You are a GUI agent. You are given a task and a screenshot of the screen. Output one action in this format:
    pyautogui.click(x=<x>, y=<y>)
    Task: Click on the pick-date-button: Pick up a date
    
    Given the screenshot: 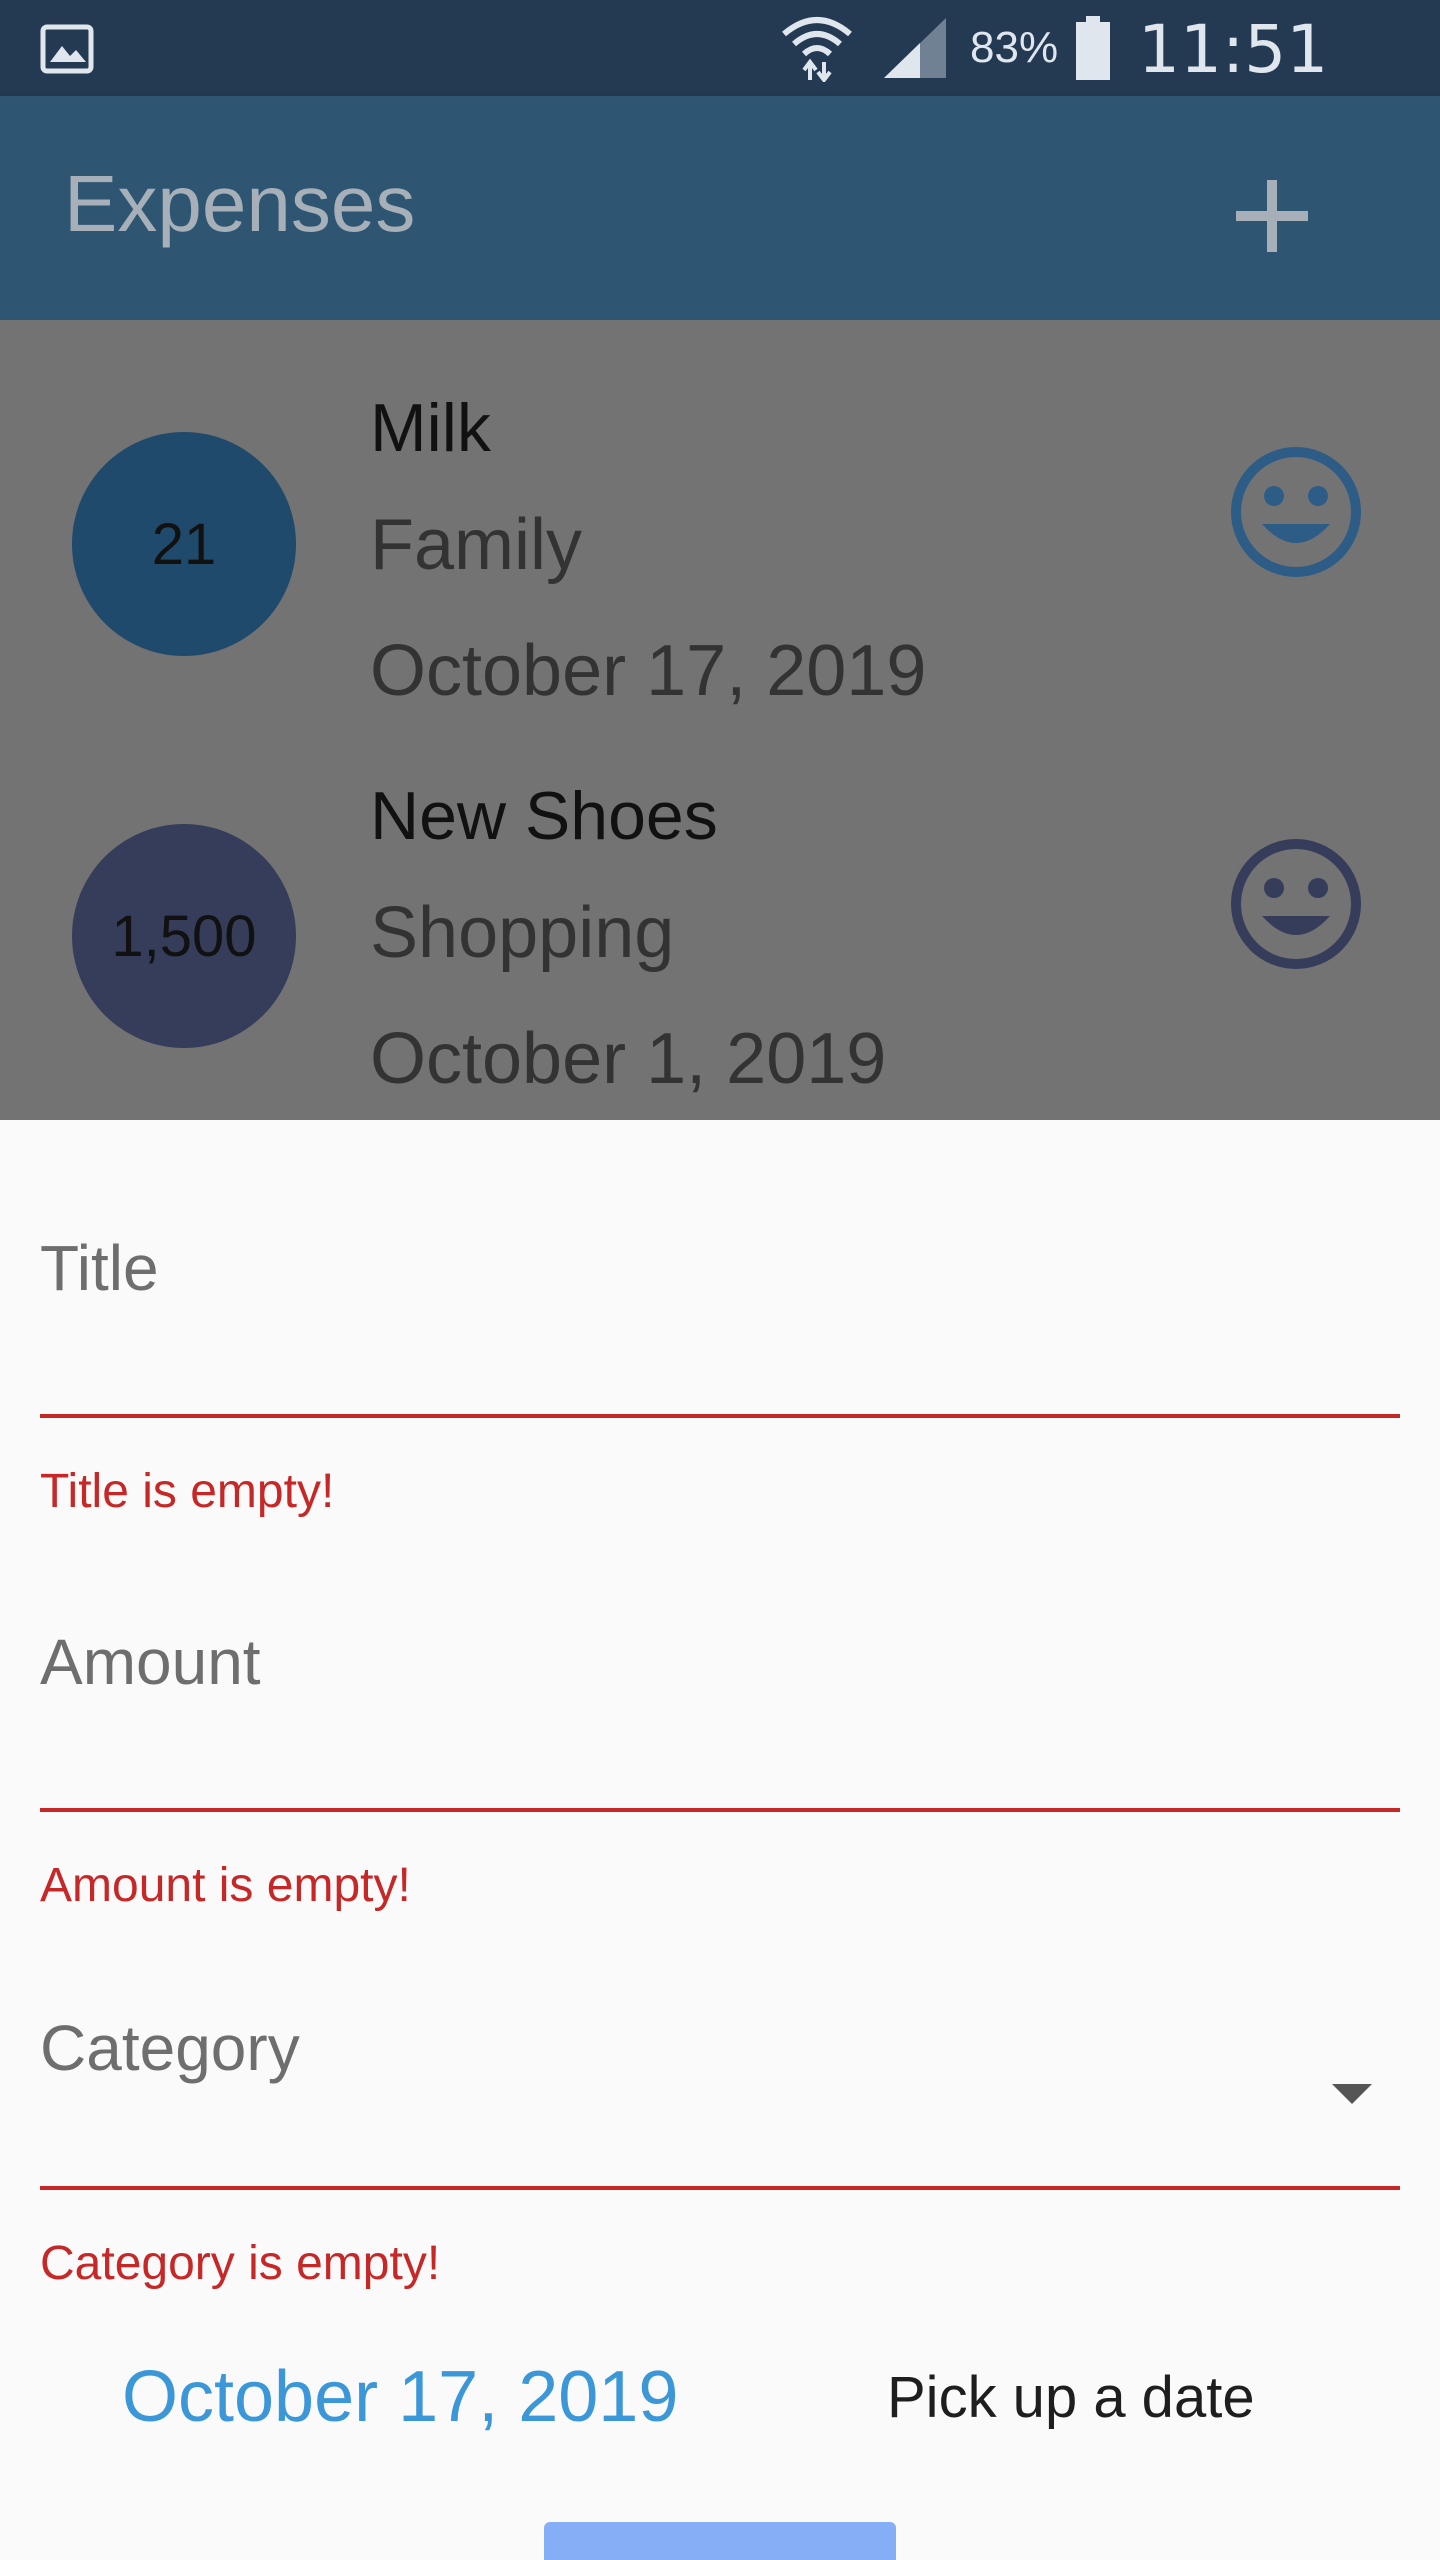 What is the action you would take?
    pyautogui.click(x=1071, y=2398)
    